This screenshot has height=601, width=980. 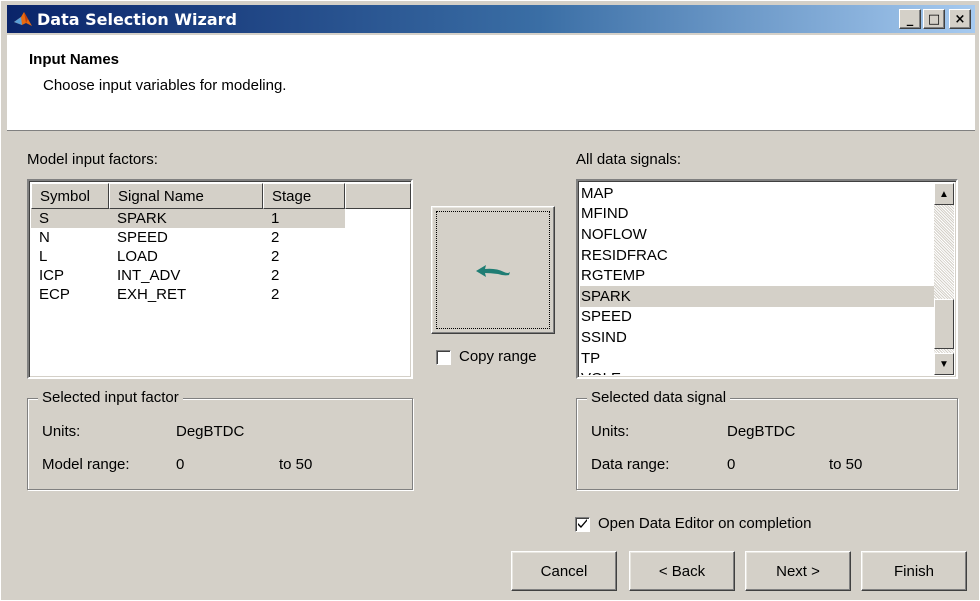 I want to click on cell-signal: LOAD, so click(x=137, y=256).